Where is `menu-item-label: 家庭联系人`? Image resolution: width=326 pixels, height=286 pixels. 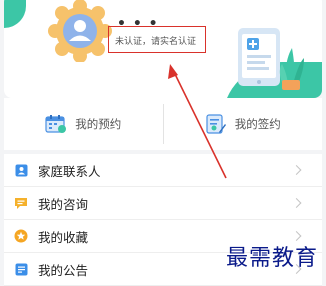 menu-item-label: 家庭联系人 is located at coordinates (69, 171).